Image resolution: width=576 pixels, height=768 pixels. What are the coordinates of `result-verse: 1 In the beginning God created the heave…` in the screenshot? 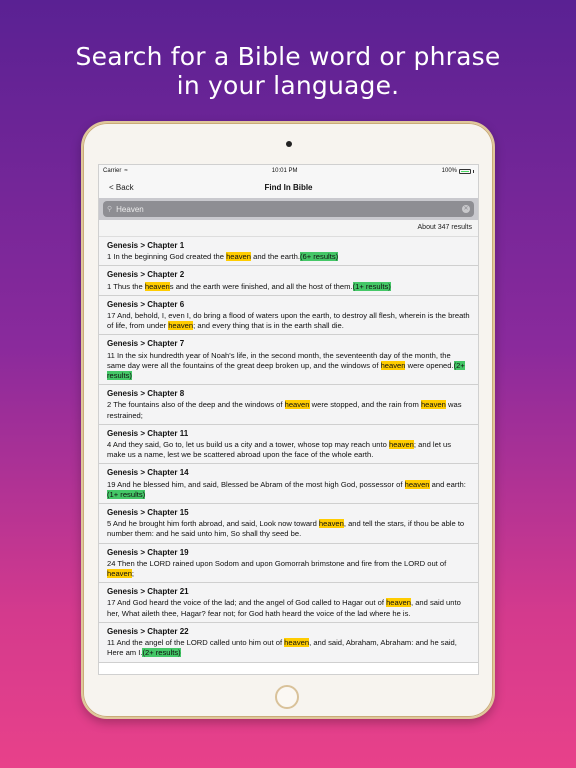 It's located at (288, 257).